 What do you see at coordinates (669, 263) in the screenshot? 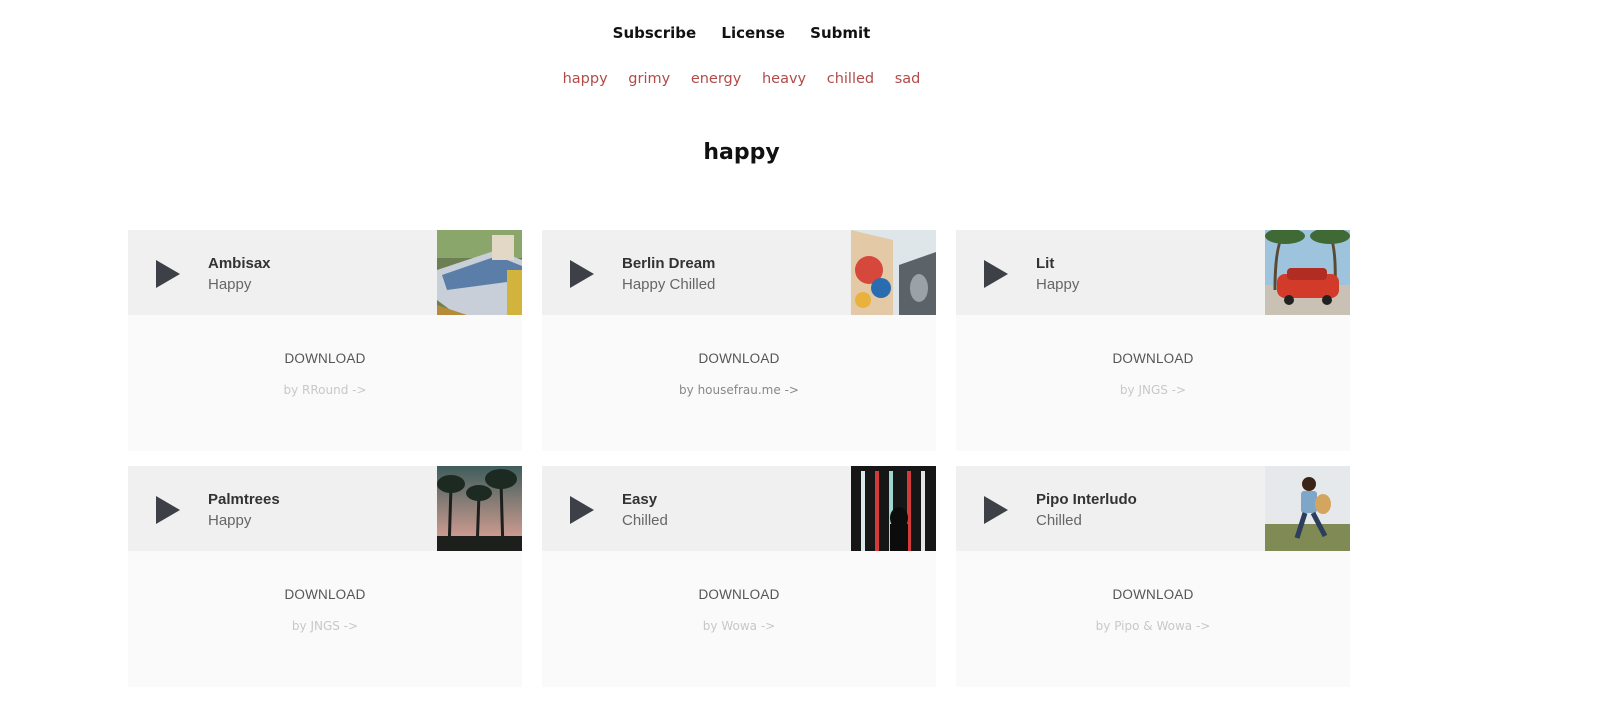
I see `track-title: Berlin Dream` at bounding box center [669, 263].